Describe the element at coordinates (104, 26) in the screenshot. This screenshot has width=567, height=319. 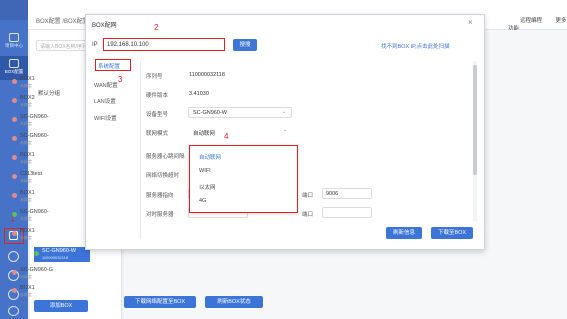
I see `dialog-title: BOX配网` at that location.